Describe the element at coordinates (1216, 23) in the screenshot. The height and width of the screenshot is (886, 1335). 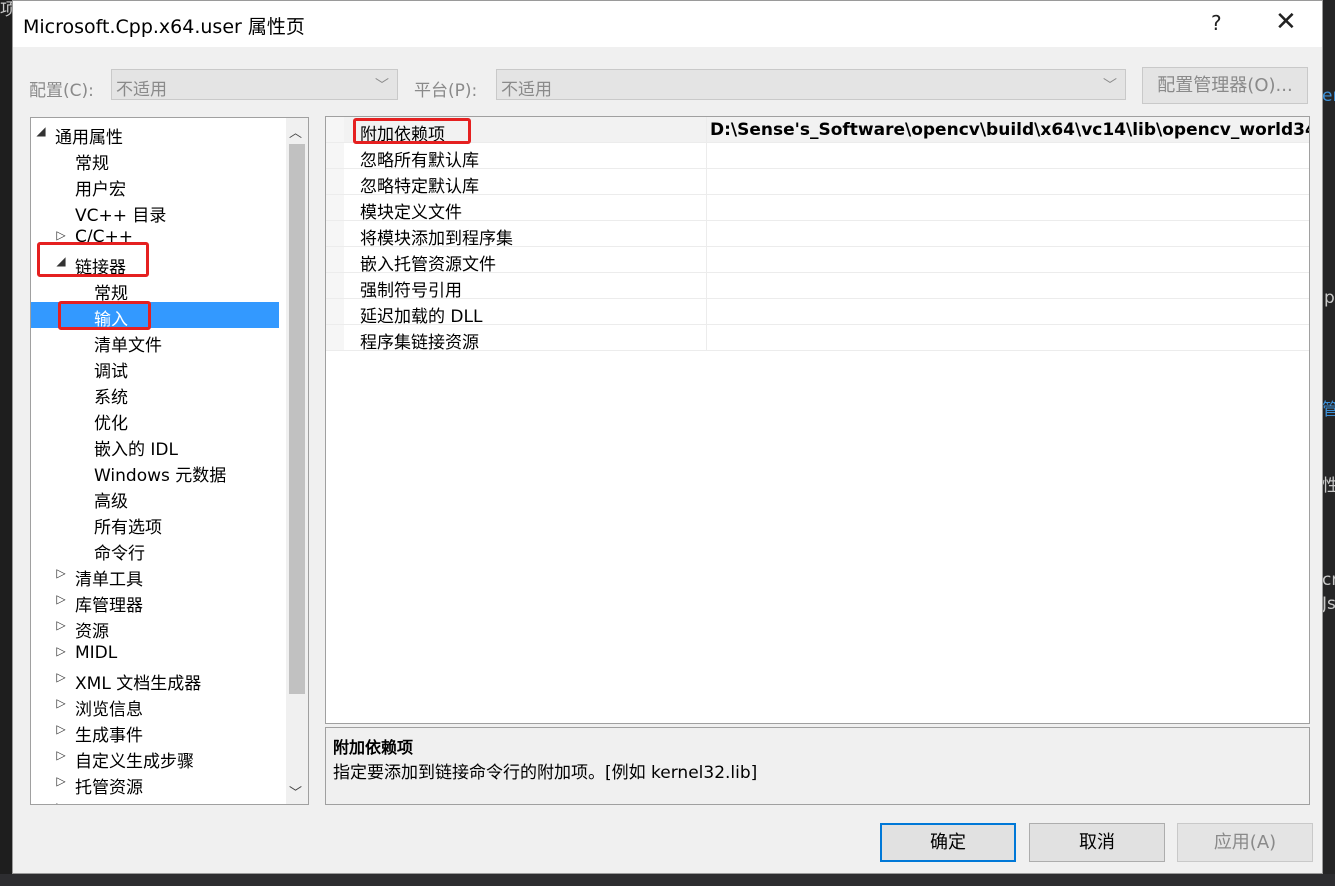
I see `help-icon: ?` at that location.